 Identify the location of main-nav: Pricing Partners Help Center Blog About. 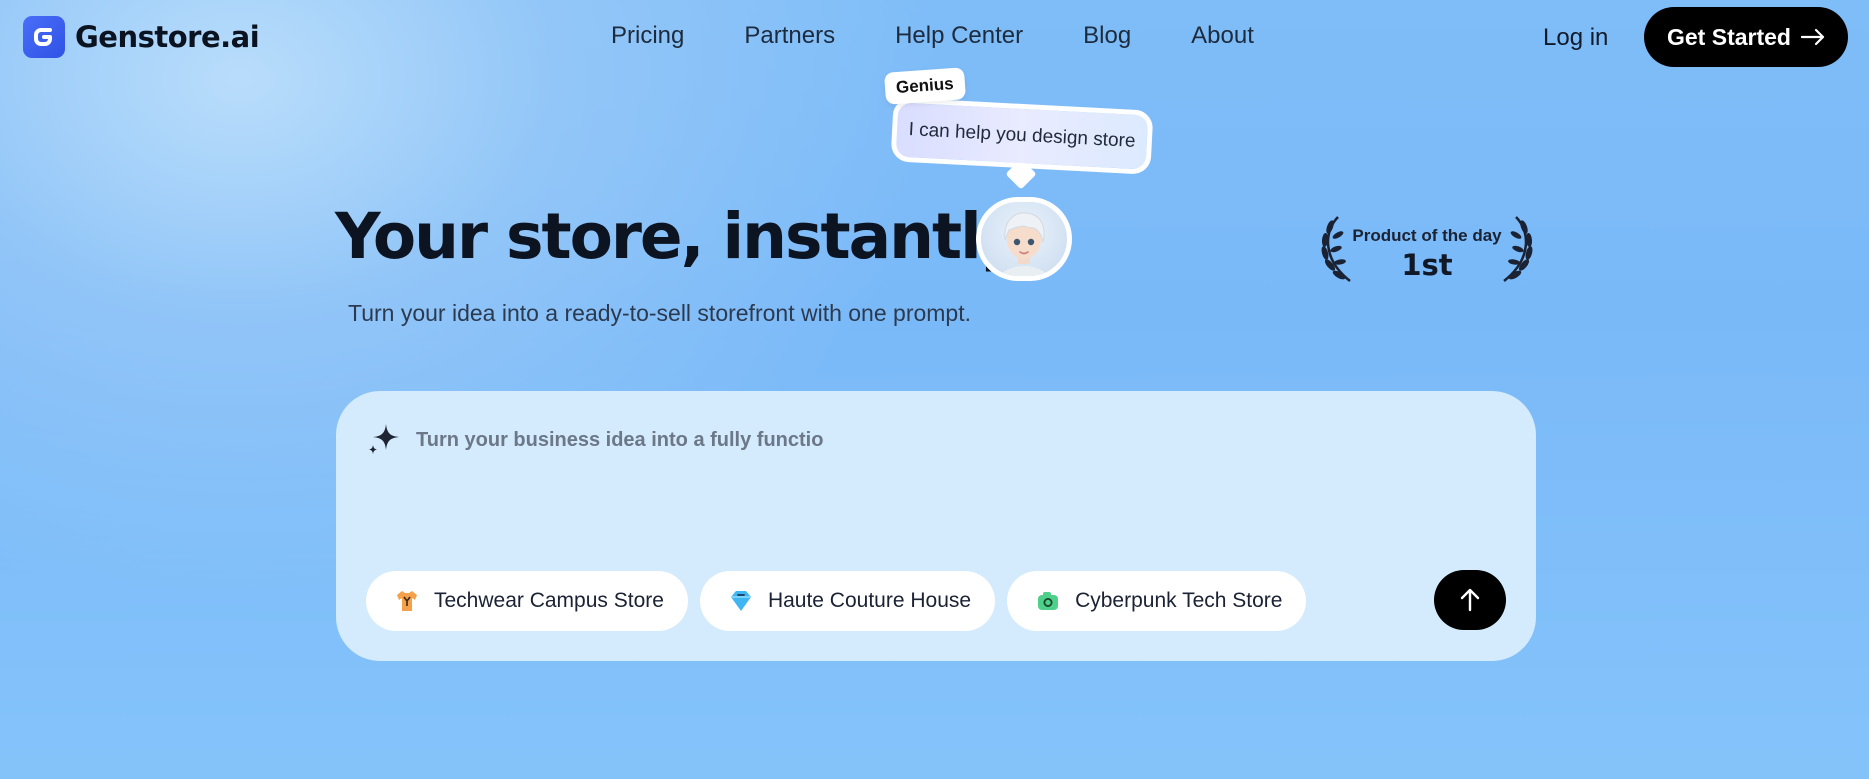
(962, 36).